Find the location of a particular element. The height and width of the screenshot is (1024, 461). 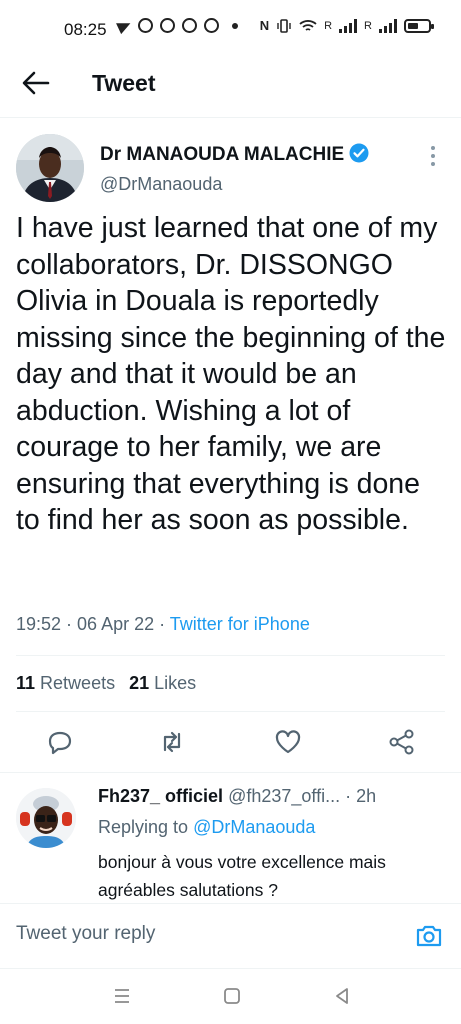

reply-age: · 2h is located at coordinates (361, 796).